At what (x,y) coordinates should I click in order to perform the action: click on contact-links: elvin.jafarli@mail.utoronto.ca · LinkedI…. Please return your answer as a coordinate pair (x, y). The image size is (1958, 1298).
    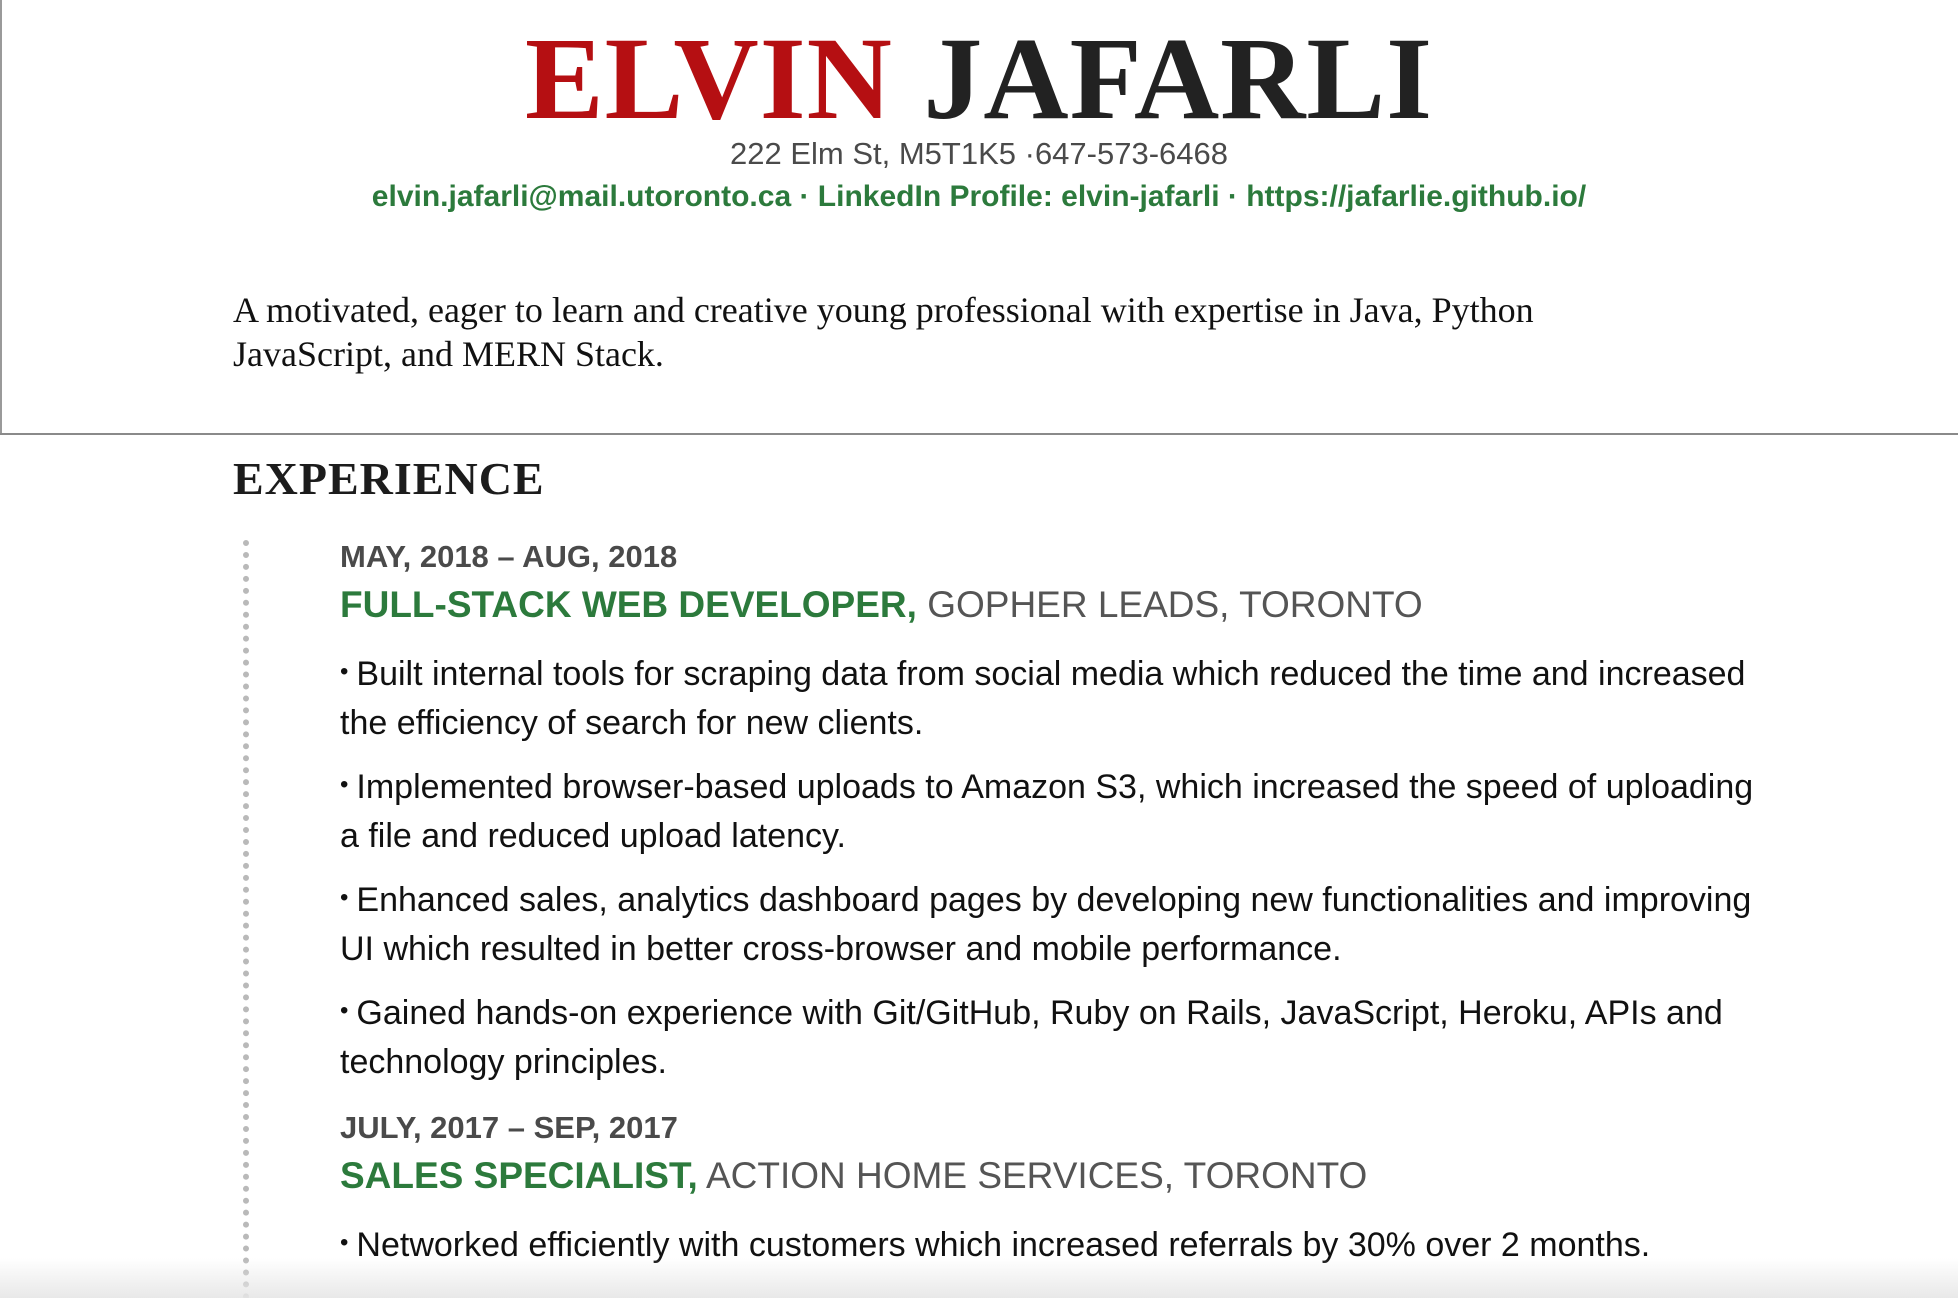
    Looking at the image, I should click on (979, 197).